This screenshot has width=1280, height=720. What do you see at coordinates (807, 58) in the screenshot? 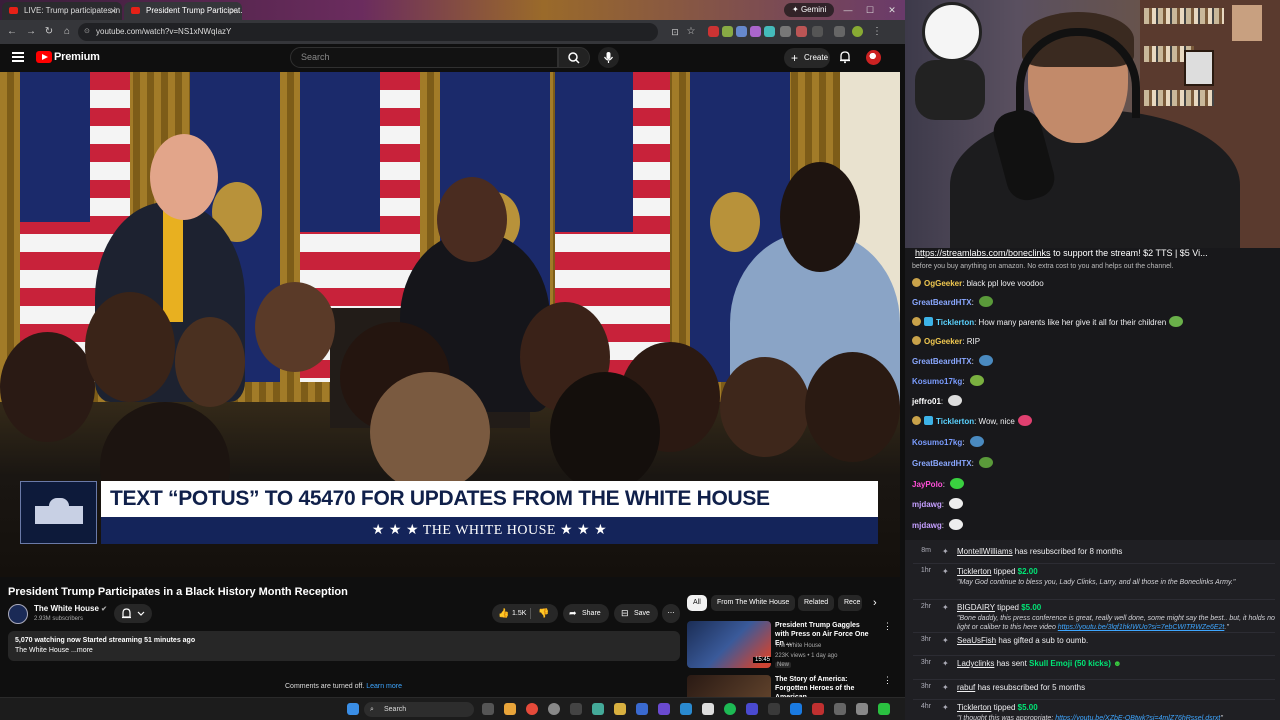
I see `create-button: + Create` at bounding box center [807, 58].